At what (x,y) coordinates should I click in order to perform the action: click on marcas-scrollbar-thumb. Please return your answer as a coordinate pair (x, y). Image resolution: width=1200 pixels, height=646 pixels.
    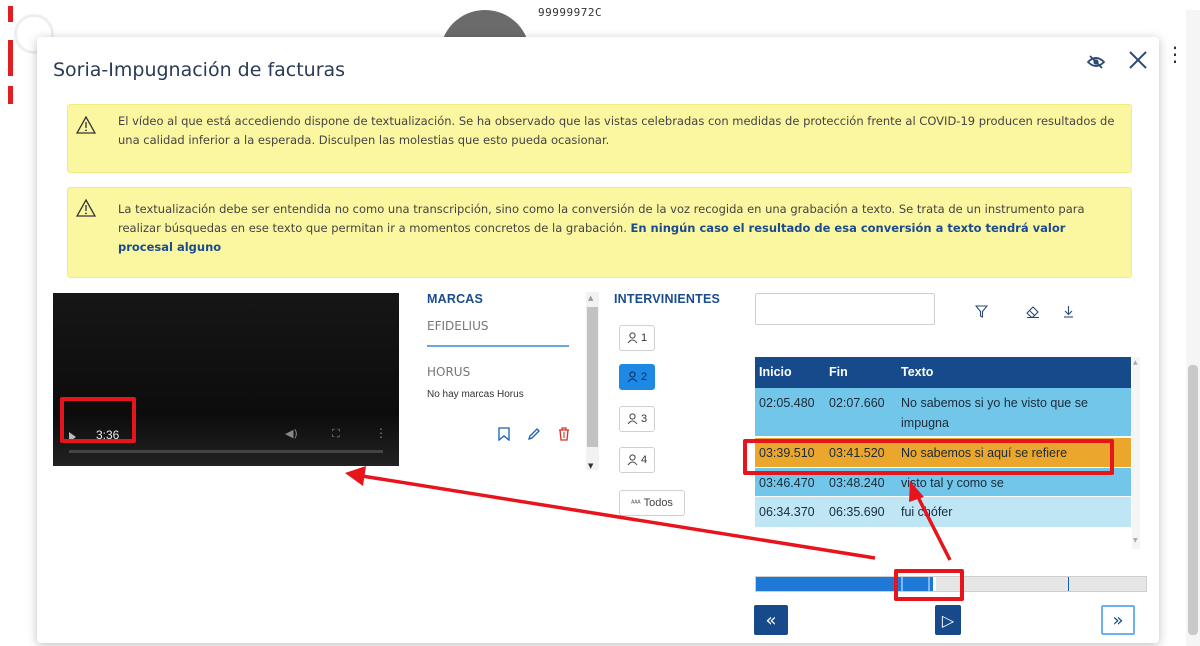
    Looking at the image, I should click on (592, 377).